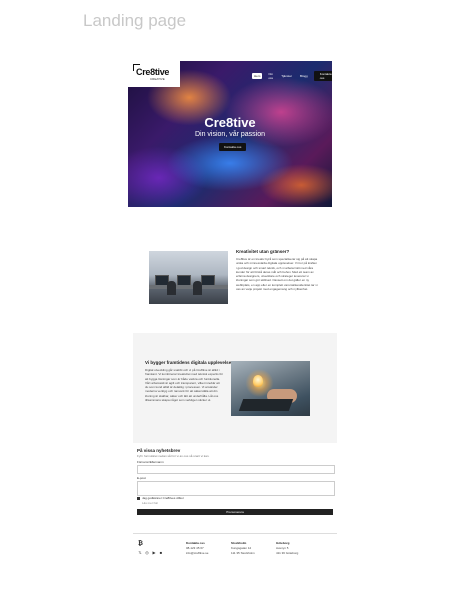  I want to click on hero-title: Cre8tive, so click(230, 122).